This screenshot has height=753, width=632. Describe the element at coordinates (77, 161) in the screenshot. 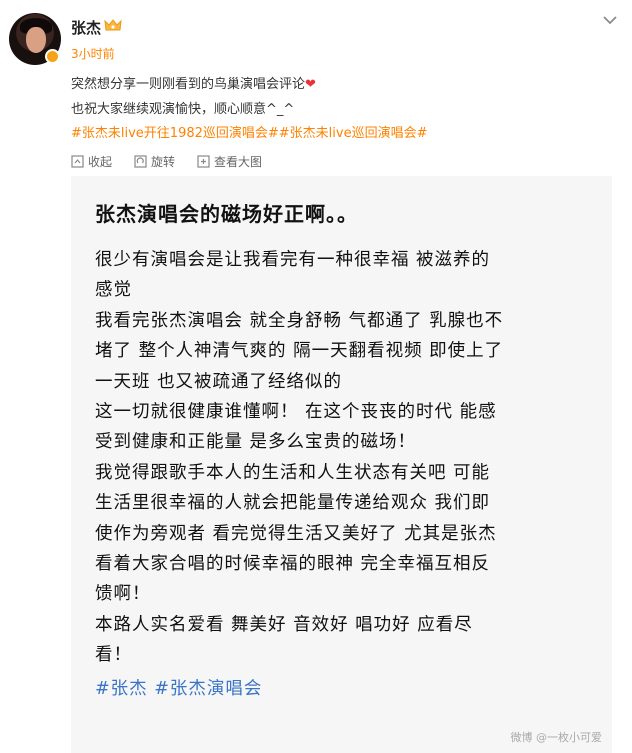

I see `collapse-icon` at that location.